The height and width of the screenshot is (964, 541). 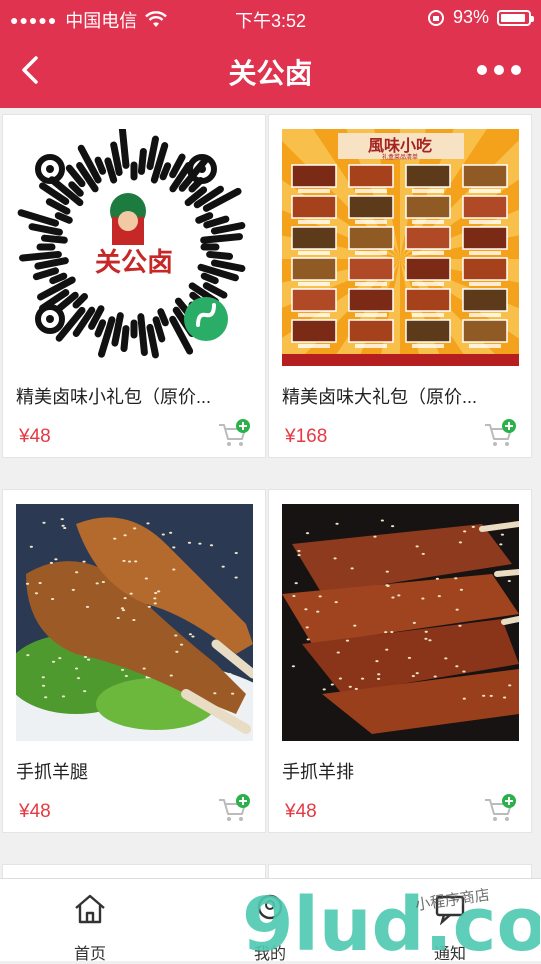 I want to click on lamb-leg-photo, so click(x=134, y=622).